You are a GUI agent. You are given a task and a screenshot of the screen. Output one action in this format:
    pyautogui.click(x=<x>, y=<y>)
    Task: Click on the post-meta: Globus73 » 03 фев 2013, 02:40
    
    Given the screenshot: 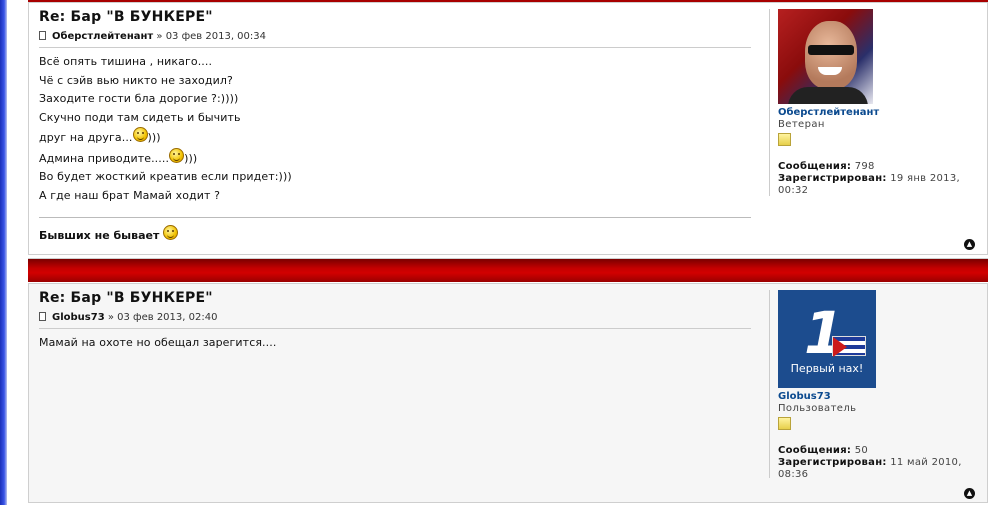 What is the action you would take?
    pyautogui.click(x=395, y=320)
    